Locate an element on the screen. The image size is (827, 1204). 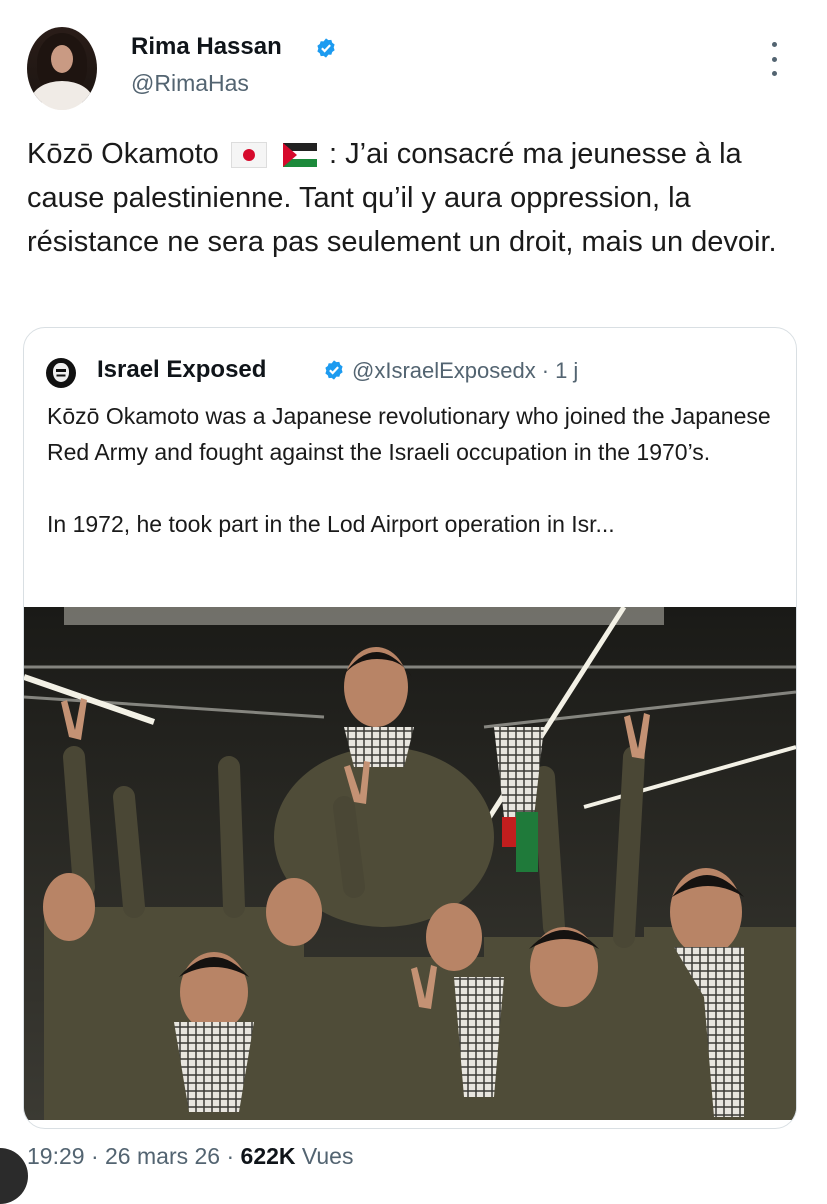
author-name: Rima Hassan is located at coordinates (206, 47).